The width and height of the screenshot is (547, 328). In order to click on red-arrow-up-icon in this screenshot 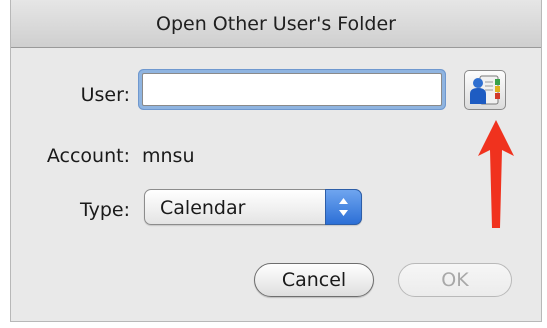, I will do `click(496, 174)`.